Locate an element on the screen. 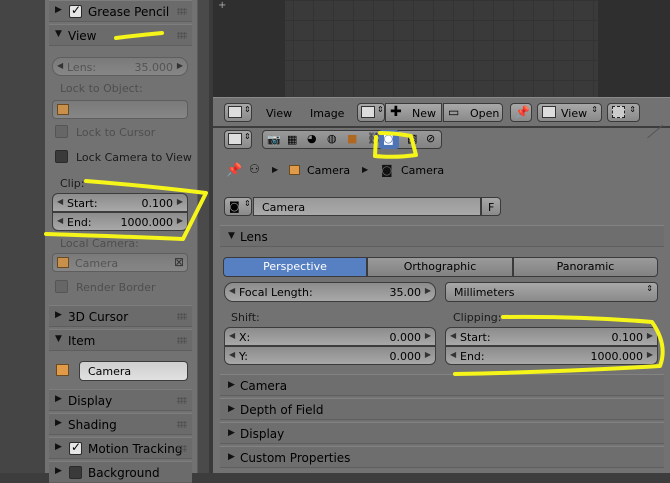 This screenshot has height=483, width=670. clipping-start-field: ◀ Start: 0.100 ▶ is located at coordinates (551, 336).